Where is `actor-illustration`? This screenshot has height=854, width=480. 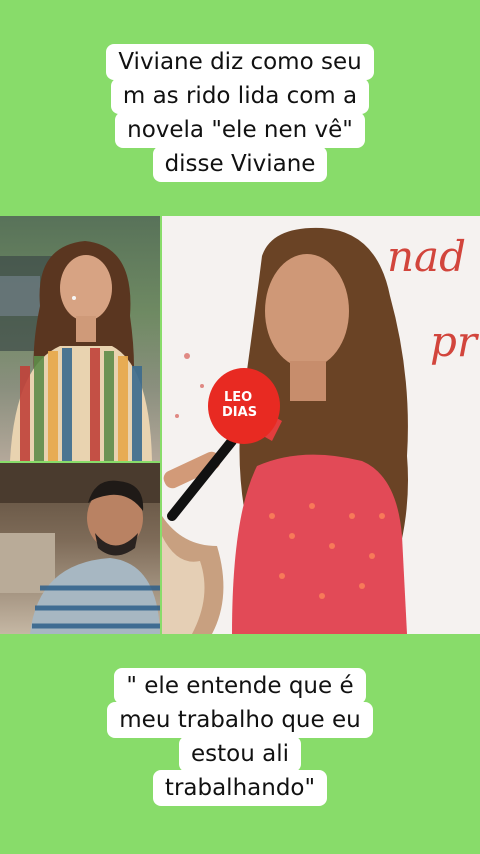
actor-illustration is located at coordinates (80, 548).